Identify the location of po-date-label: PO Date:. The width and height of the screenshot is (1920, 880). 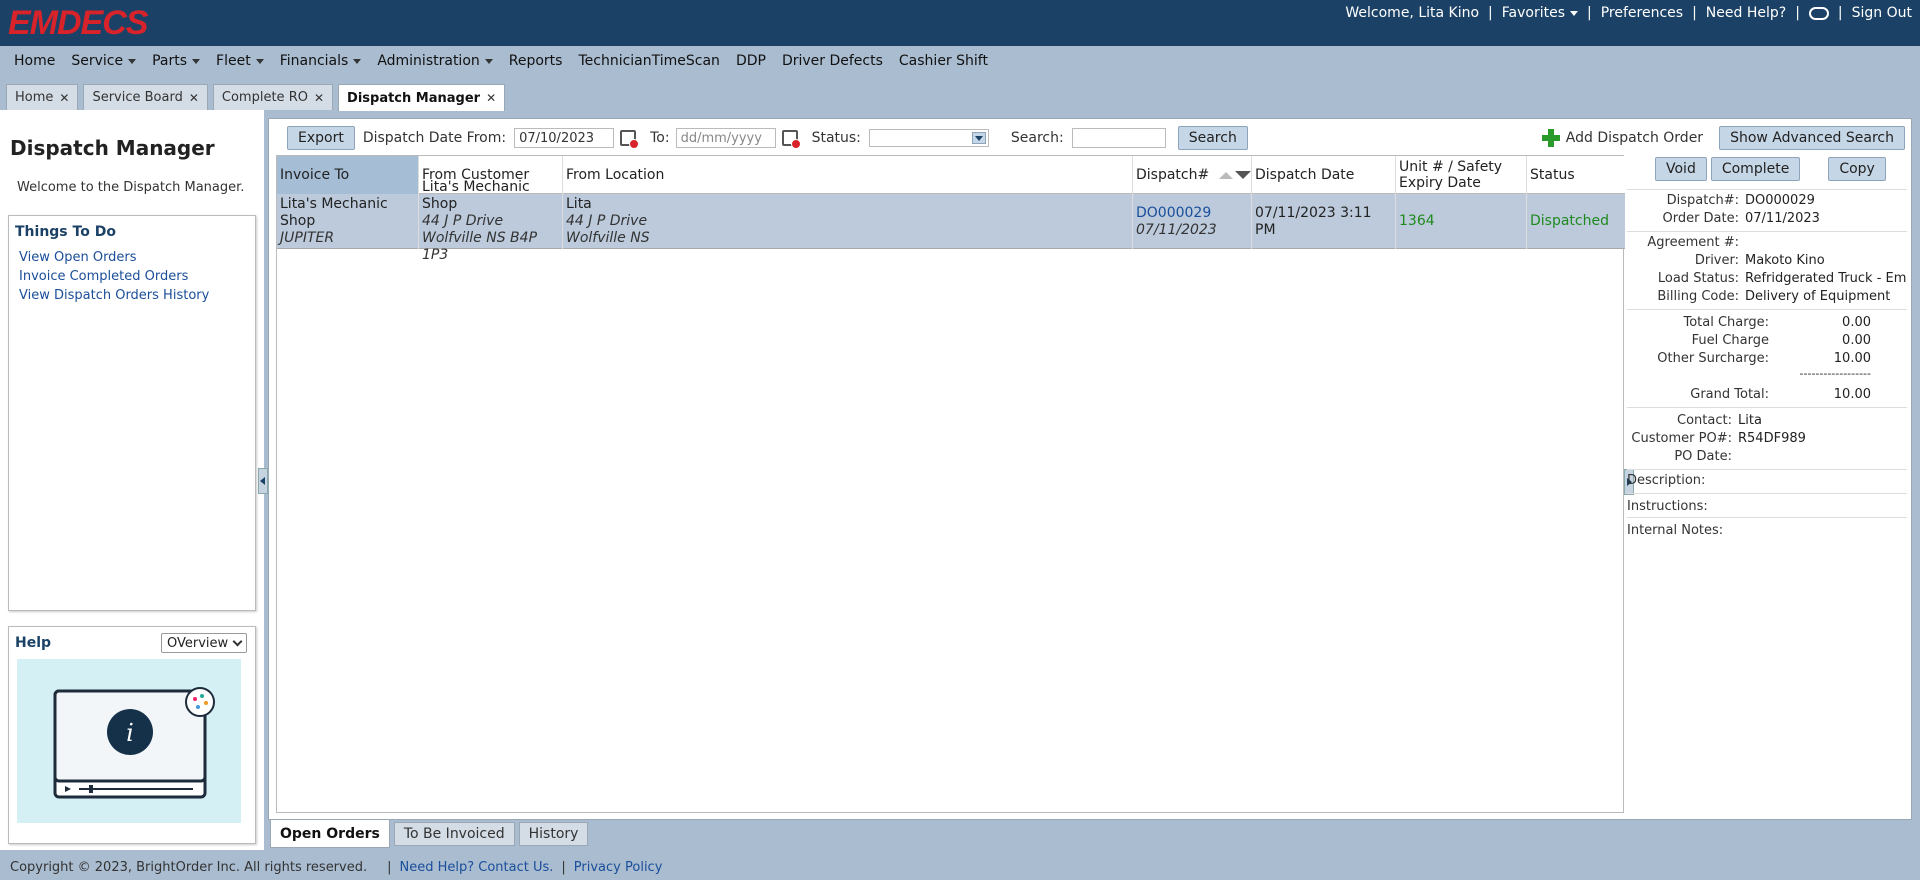
(1703, 456).